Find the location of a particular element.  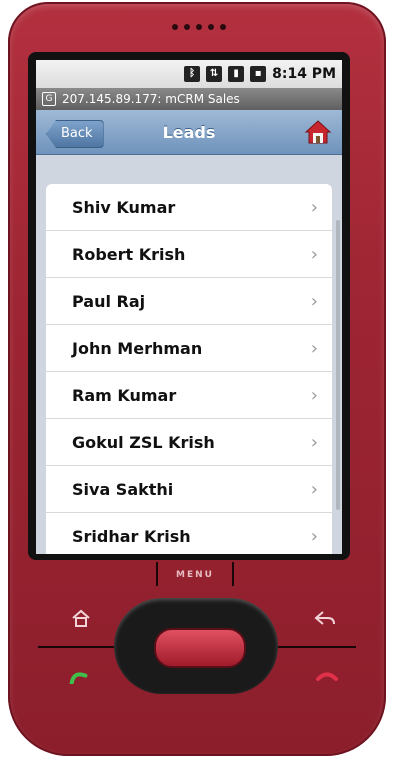

back-arrow-icon is located at coordinates (324, 618).